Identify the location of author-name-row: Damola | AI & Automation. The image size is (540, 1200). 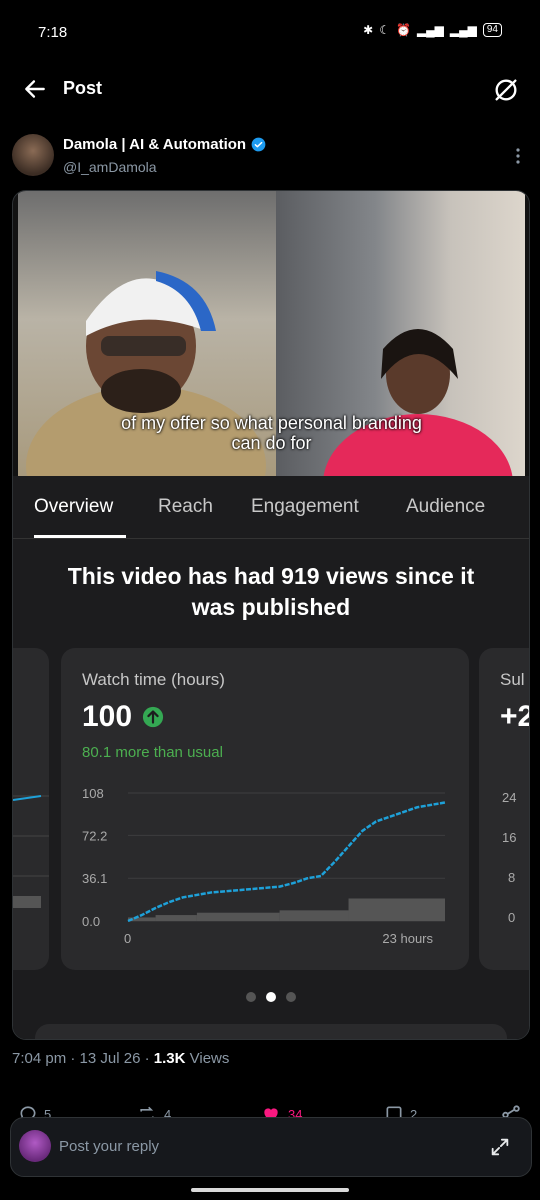
(164, 144).